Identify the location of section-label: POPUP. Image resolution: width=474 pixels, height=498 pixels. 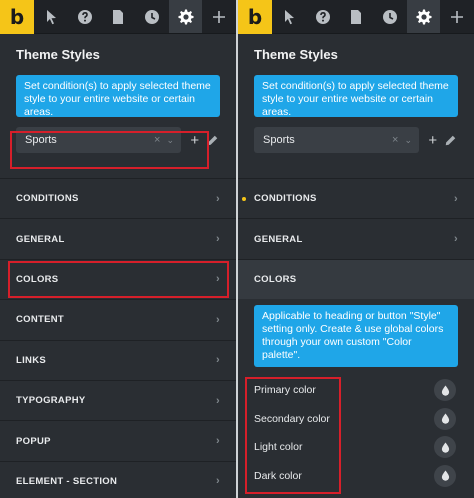
(33, 441).